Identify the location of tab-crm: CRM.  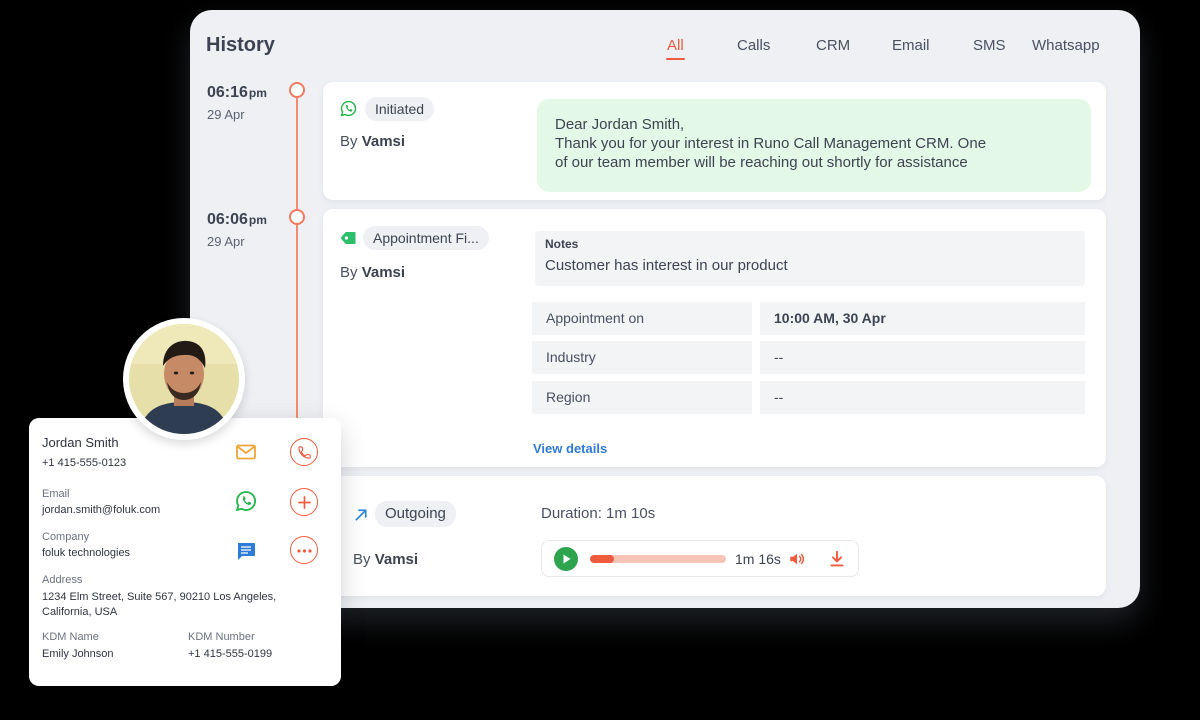
(833, 45).